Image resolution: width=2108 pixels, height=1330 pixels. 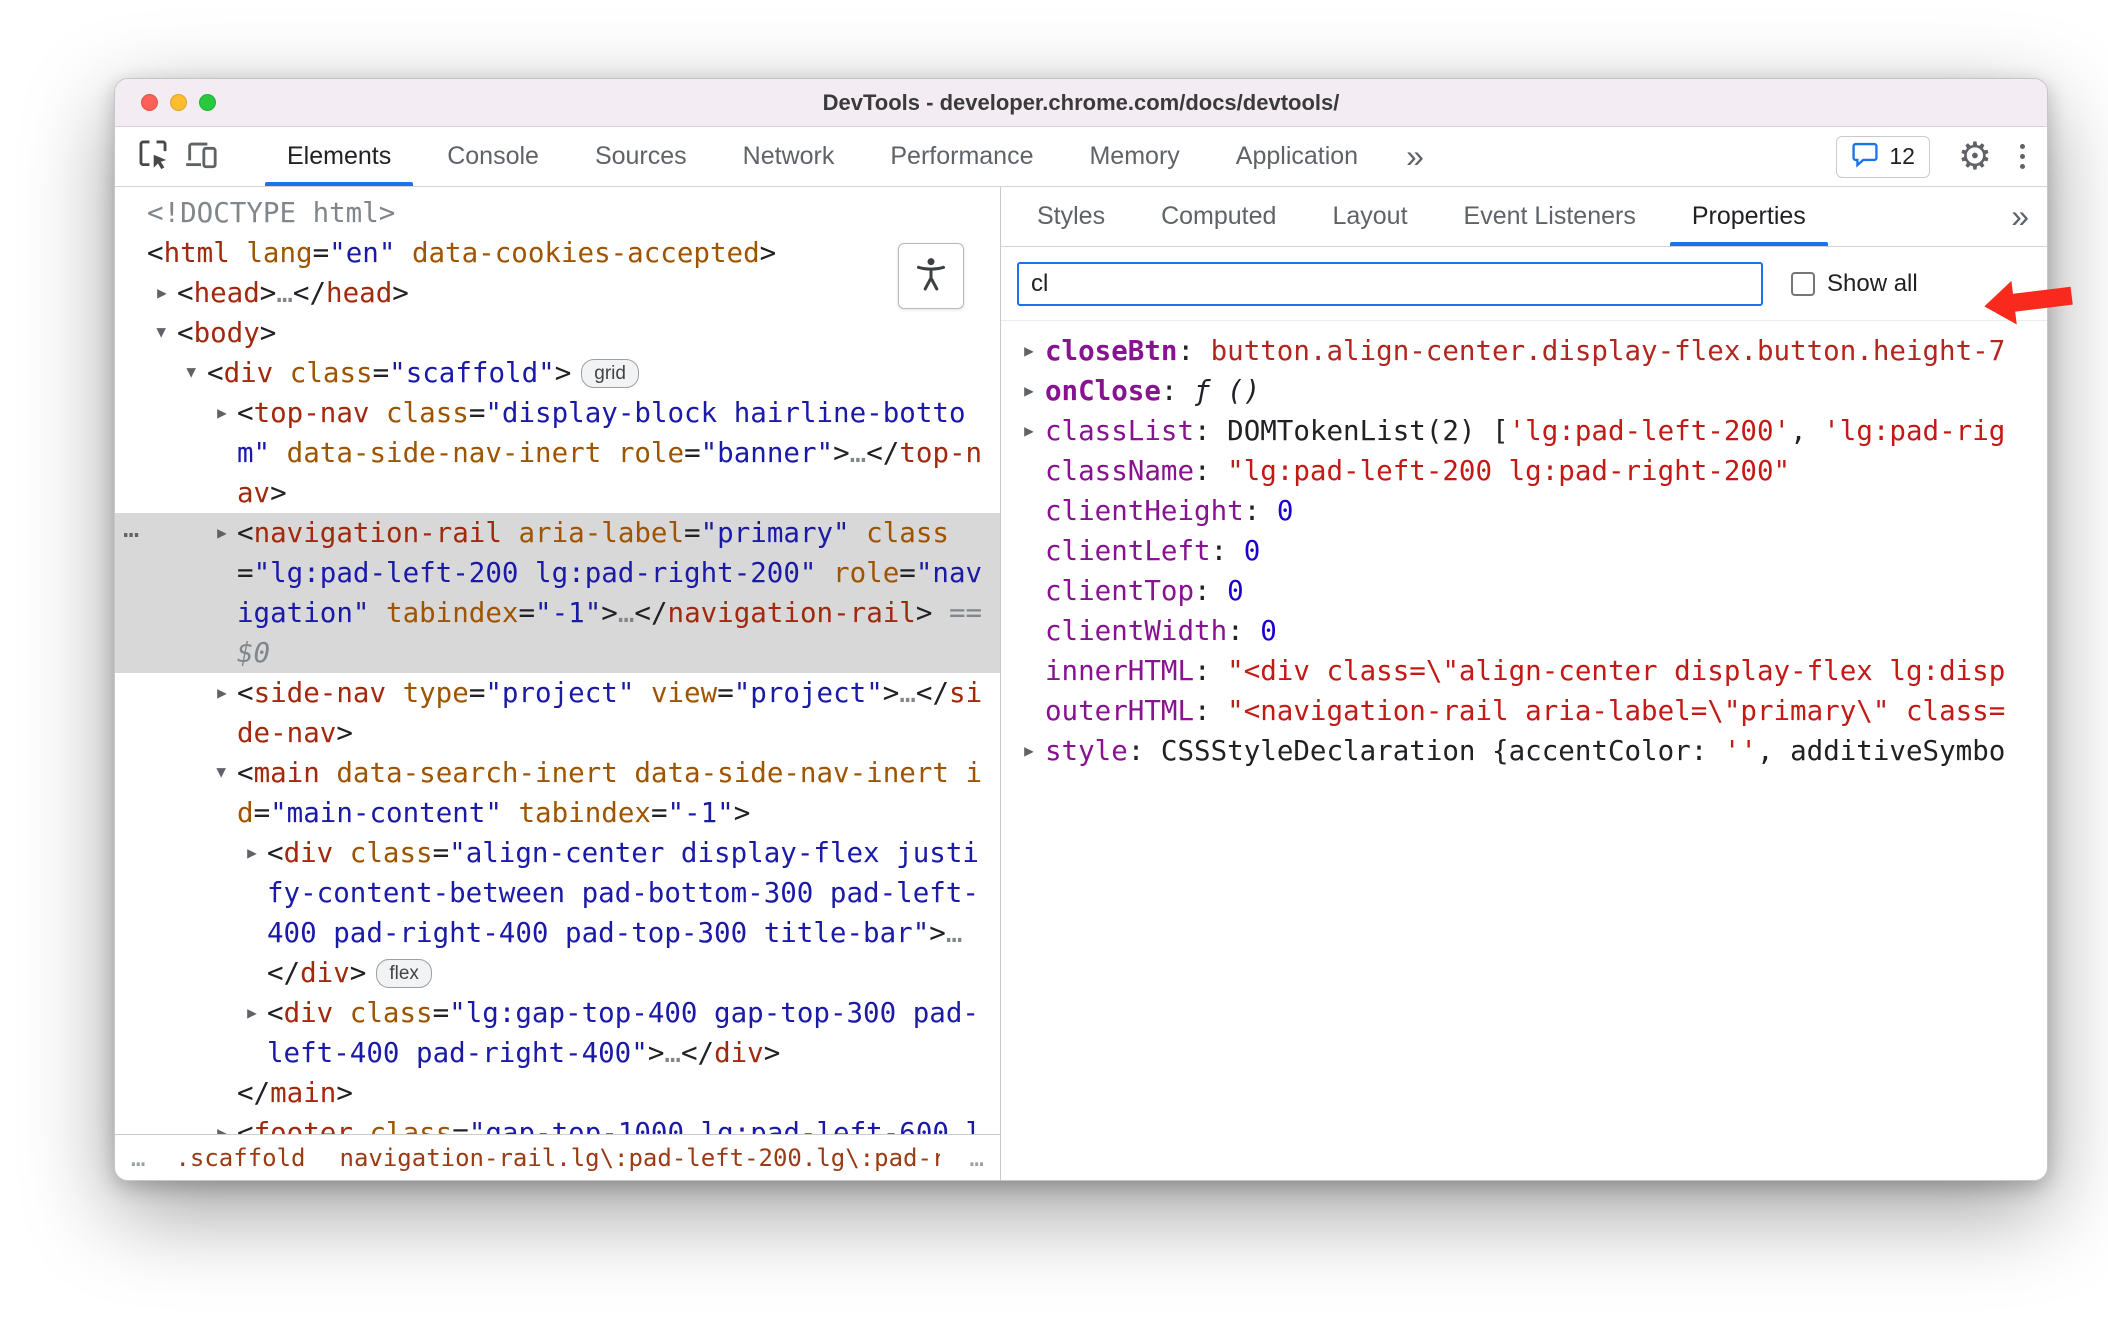 I want to click on grid-badge: grid, so click(x=610, y=373).